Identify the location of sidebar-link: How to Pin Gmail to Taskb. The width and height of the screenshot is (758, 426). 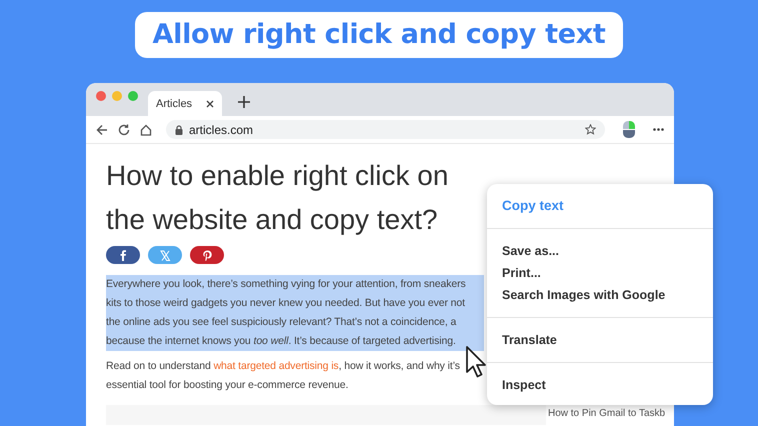
(607, 413).